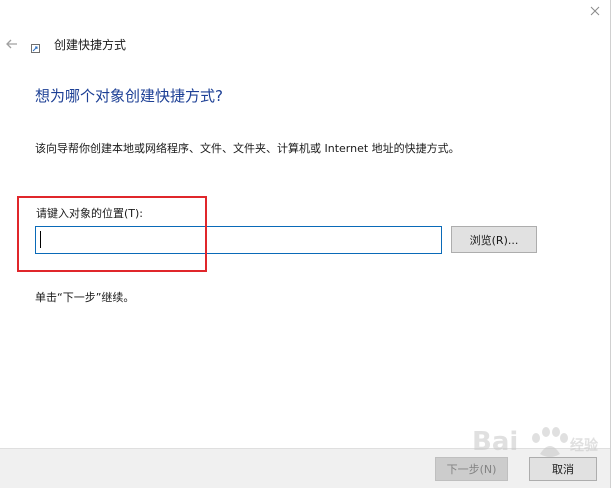 This screenshot has width=611, height=488. What do you see at coordinates (35, 48) in the screenshot?
I see `shortcut-icon` at bounding box center [35, 48].